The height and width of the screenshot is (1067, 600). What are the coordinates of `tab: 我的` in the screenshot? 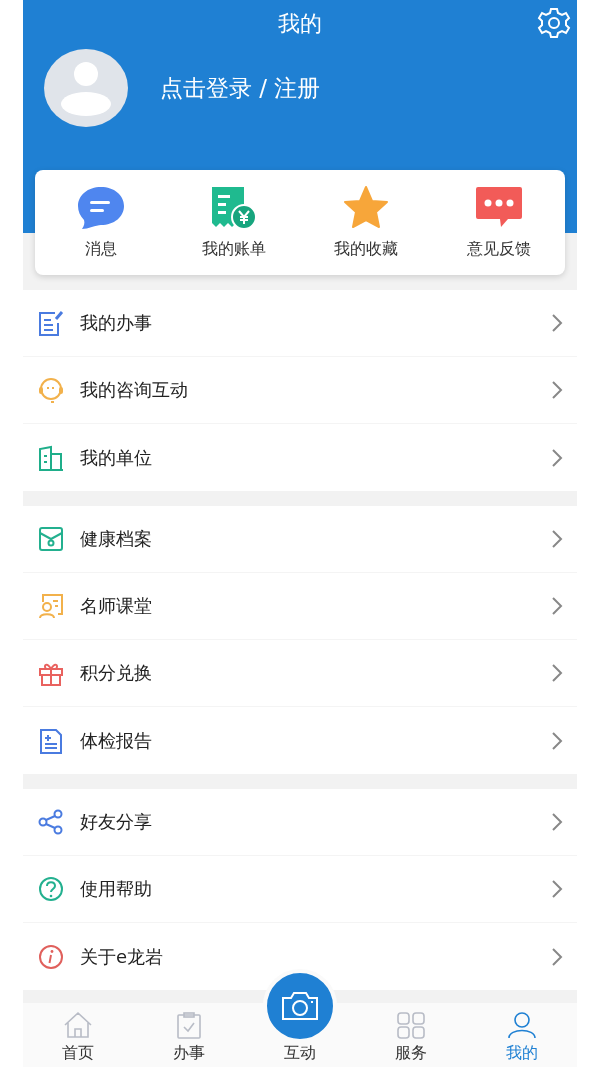 It's located at (521, 1039).